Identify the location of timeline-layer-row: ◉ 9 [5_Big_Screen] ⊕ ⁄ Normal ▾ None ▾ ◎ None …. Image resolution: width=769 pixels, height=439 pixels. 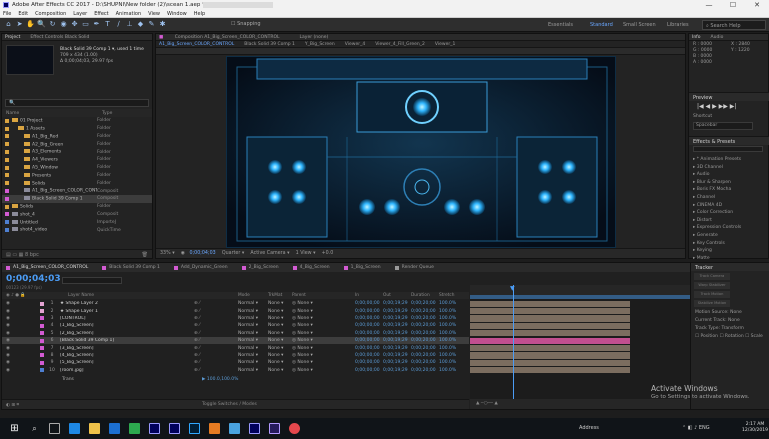
(235, 362).